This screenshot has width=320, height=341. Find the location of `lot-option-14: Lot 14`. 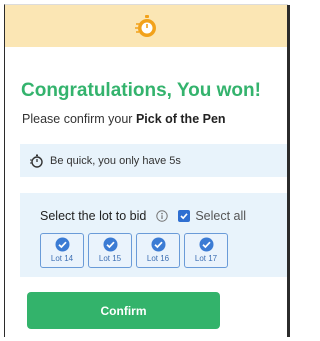

lot-option-14: Lot 14 is located at coordinates (62, 250).